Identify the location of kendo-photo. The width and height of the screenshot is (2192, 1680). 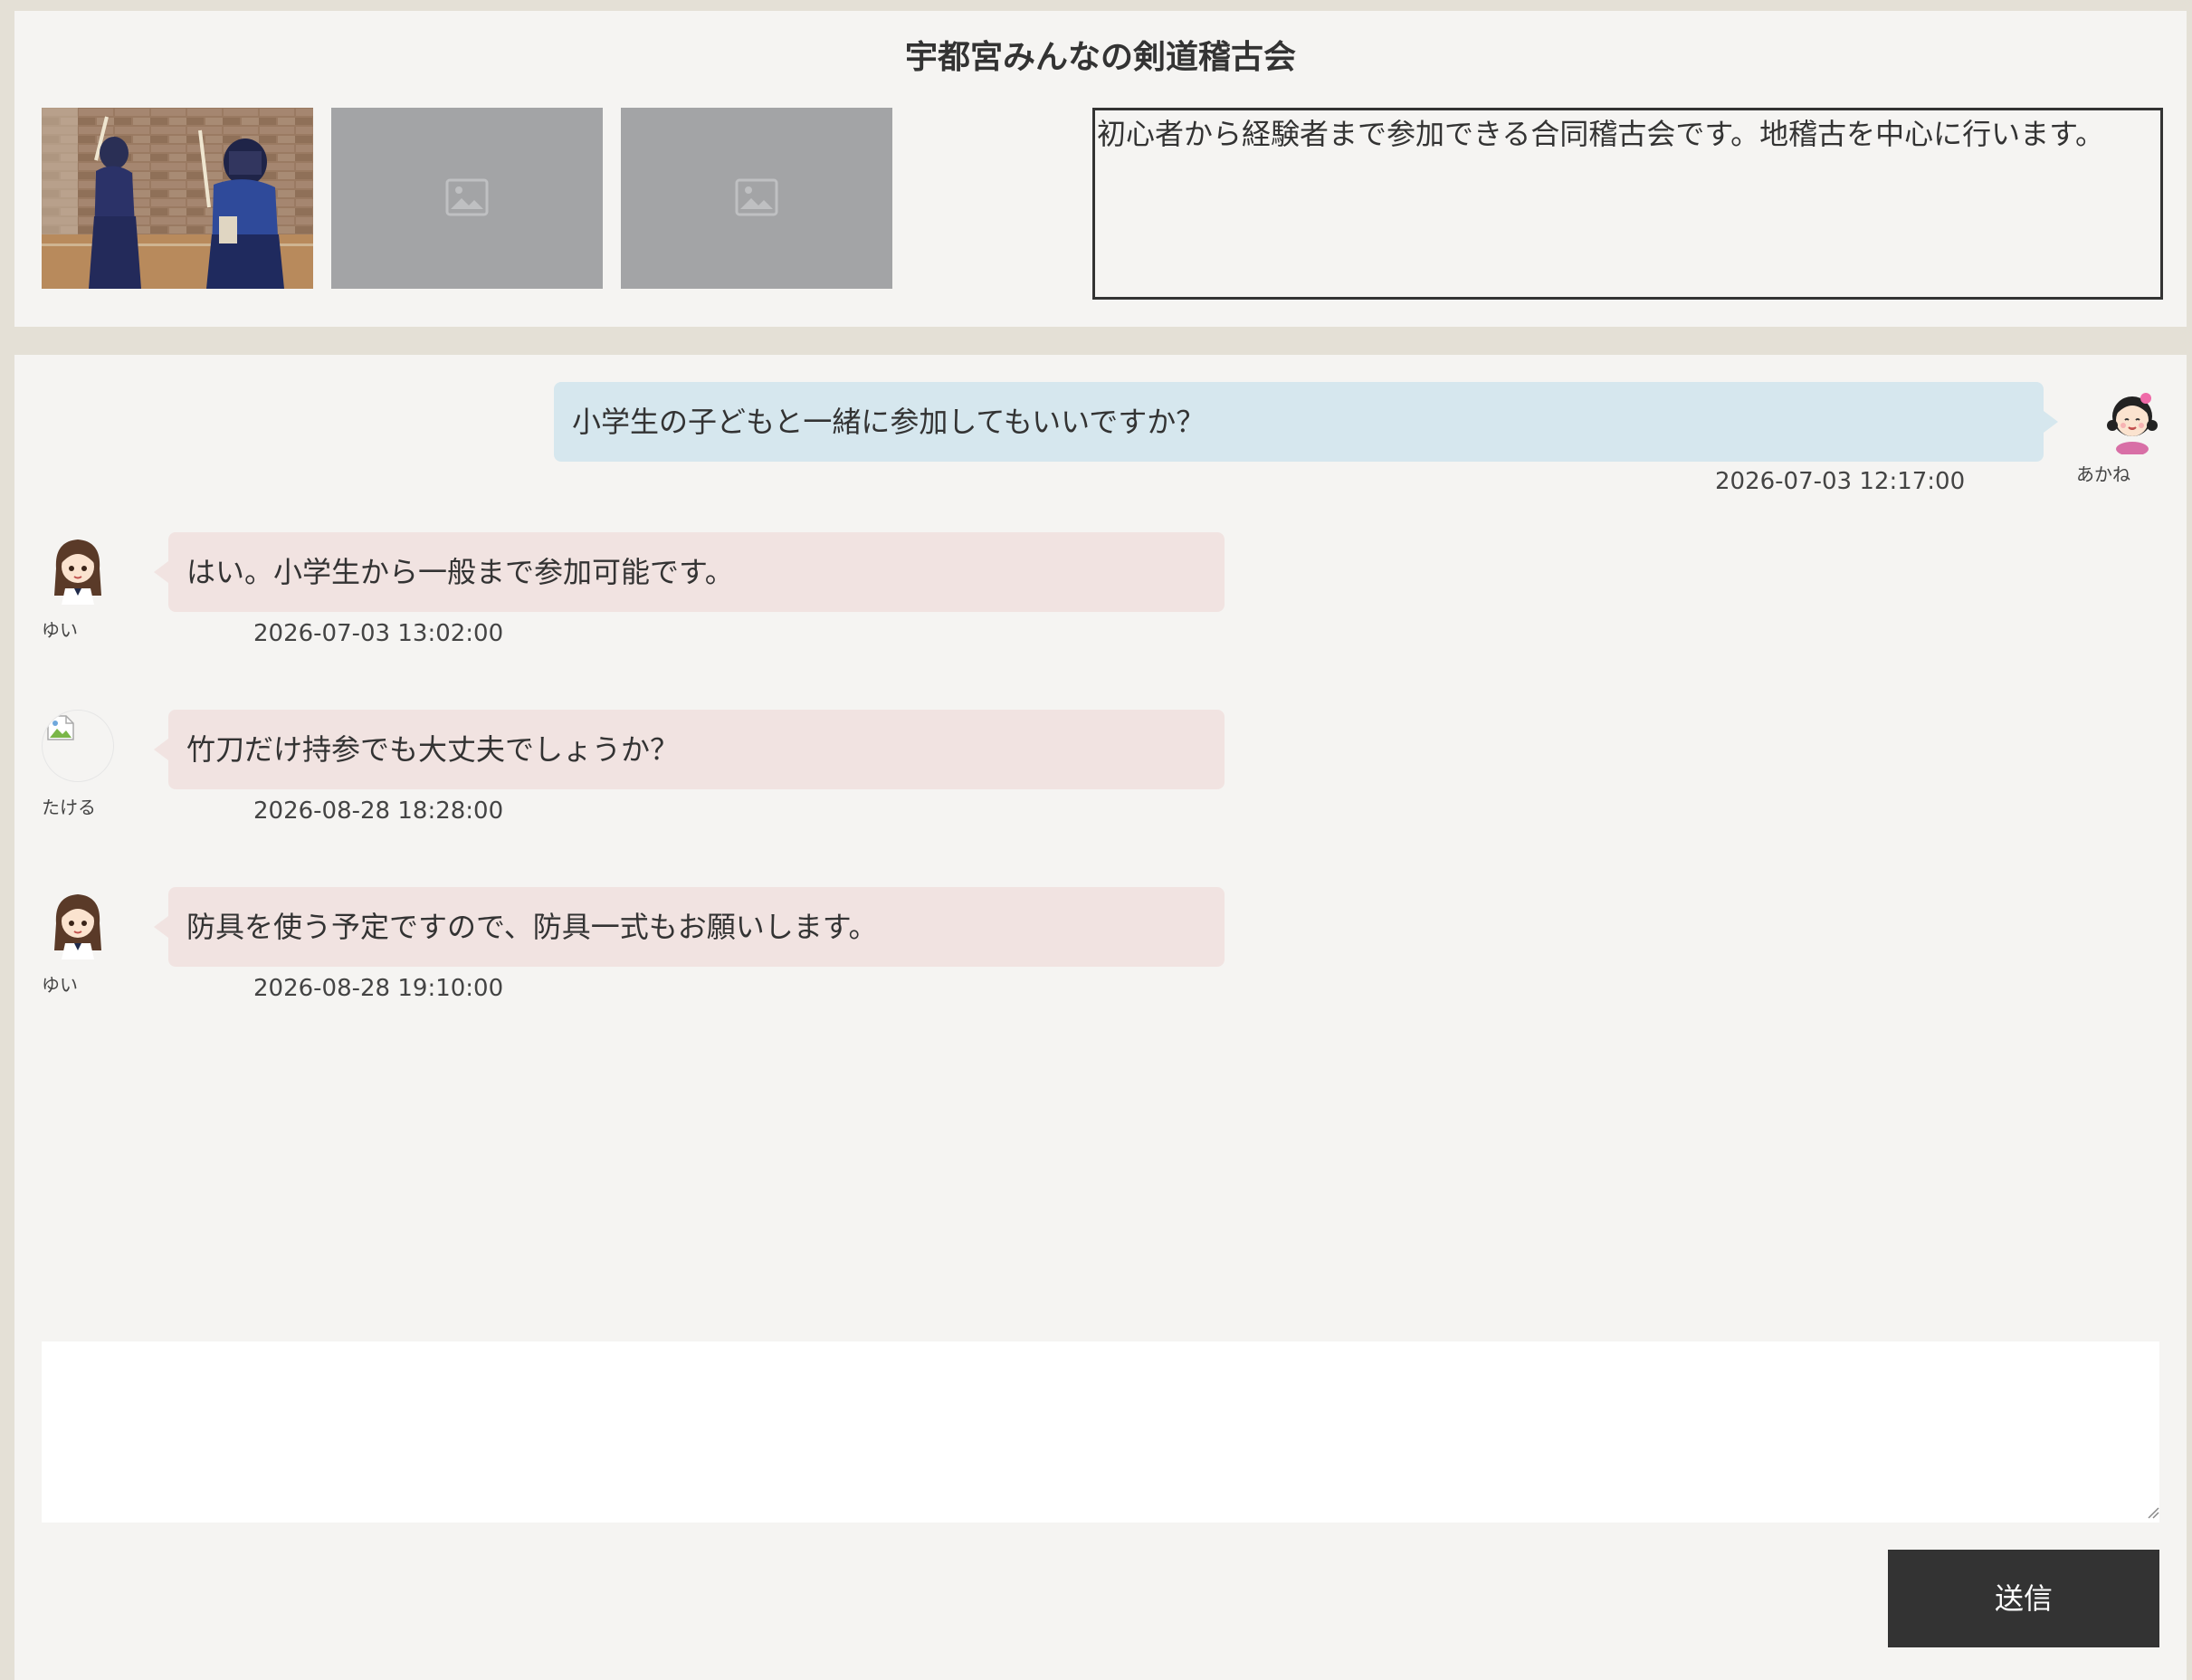
(177, 199).